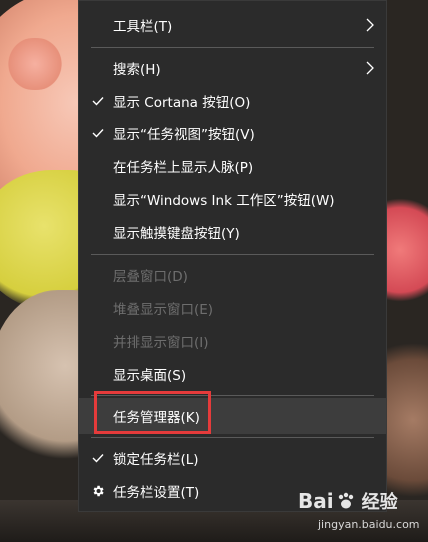 The image size is (428, 542). Describe the element at coordinates (137, 70) in the screenshot. I see `menu-item-label: 搜索(H)` at that location.